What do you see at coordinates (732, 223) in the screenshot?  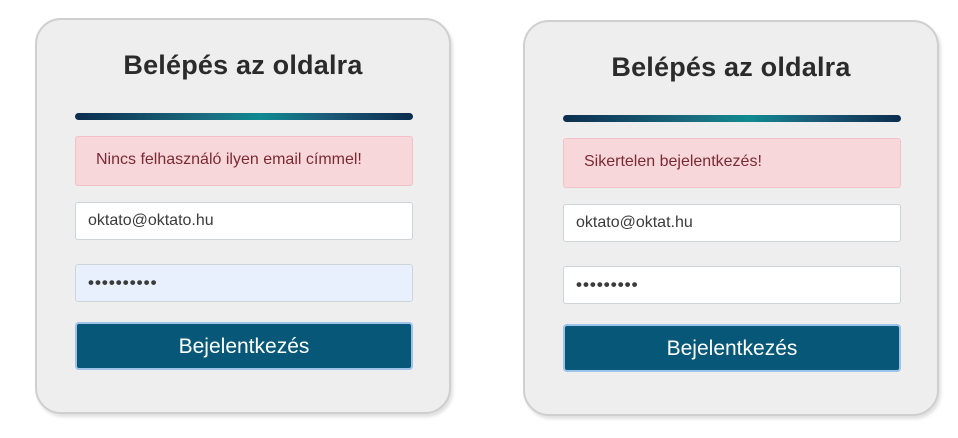 I see `email-field: oktato@oktat.hu` at bounding box center [732, 223].